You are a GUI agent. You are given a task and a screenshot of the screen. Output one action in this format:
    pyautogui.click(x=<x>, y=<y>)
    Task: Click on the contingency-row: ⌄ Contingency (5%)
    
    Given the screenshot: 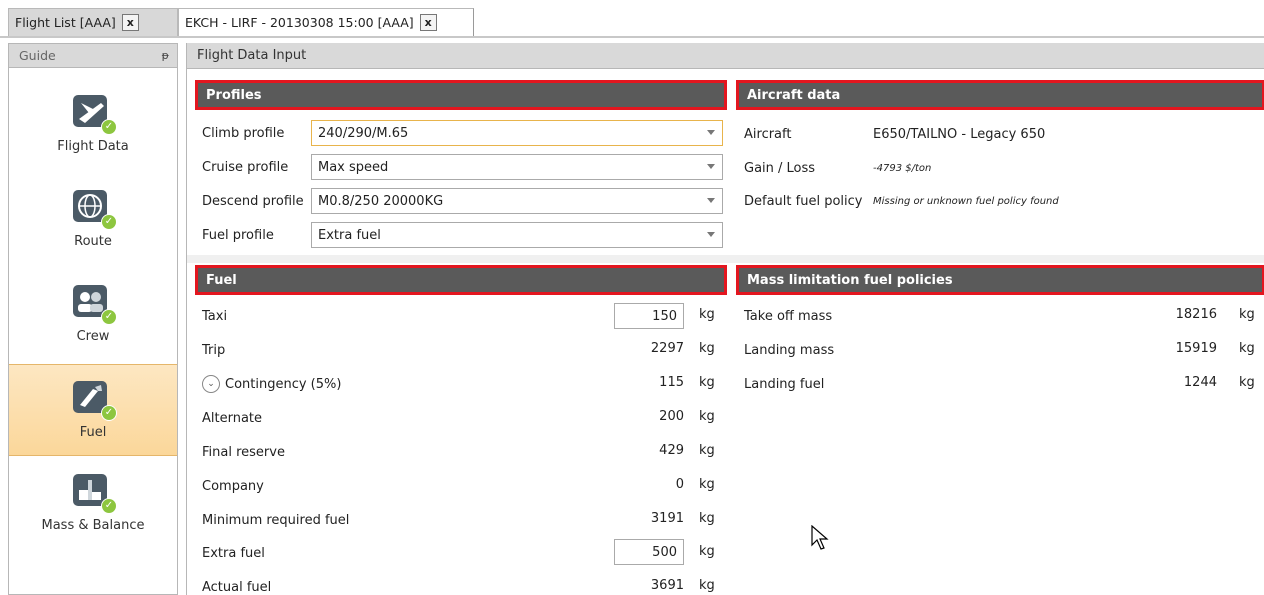 What is the action you would take?
    pyautogui.click(x=271, y=384)
    